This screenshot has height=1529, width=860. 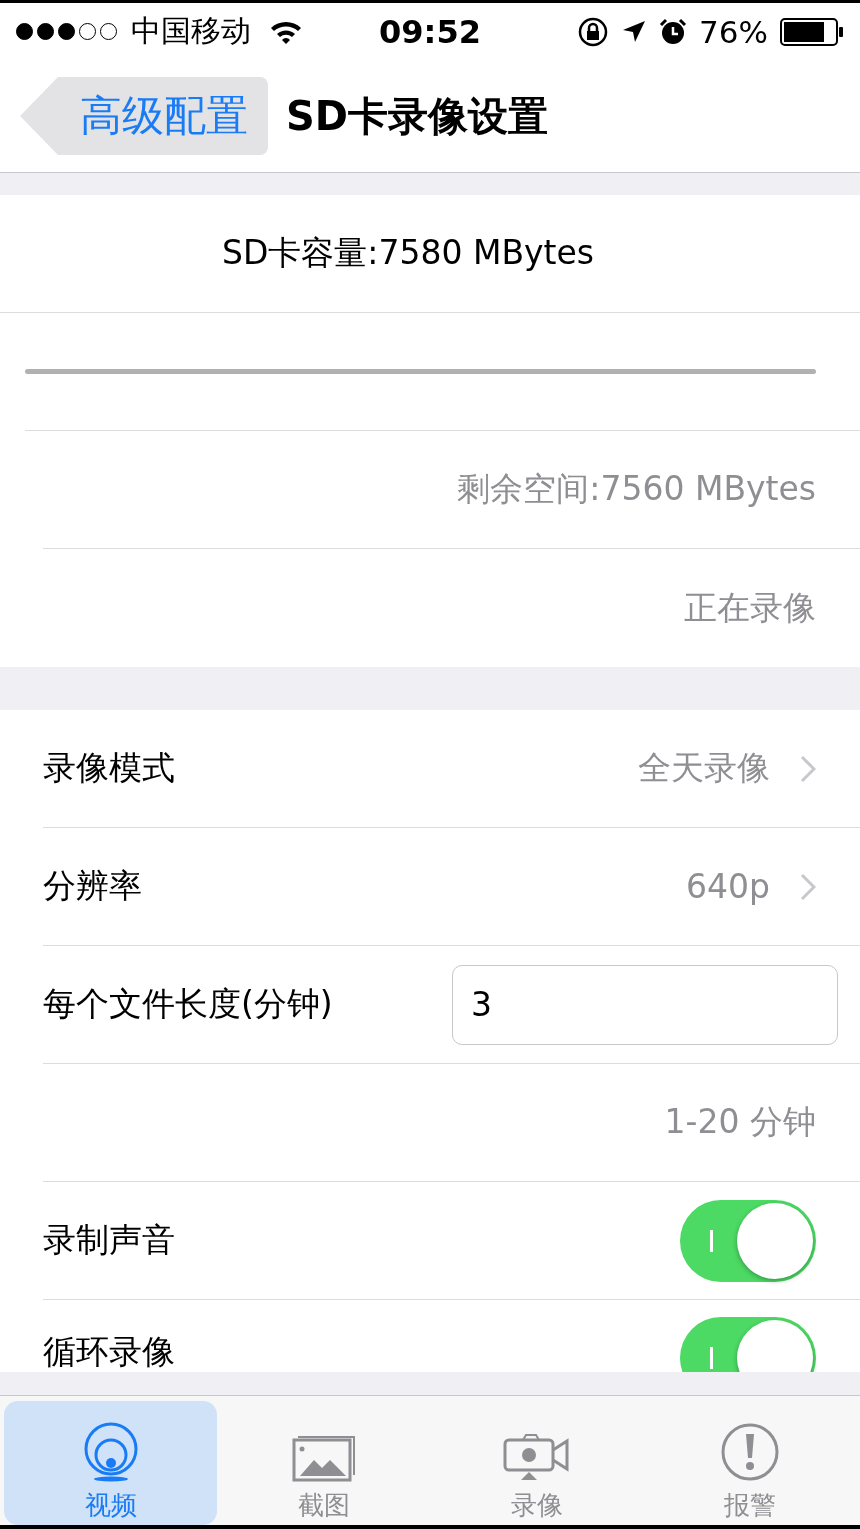 I want to click on tab: 截图, so click(x=323, y=1463).